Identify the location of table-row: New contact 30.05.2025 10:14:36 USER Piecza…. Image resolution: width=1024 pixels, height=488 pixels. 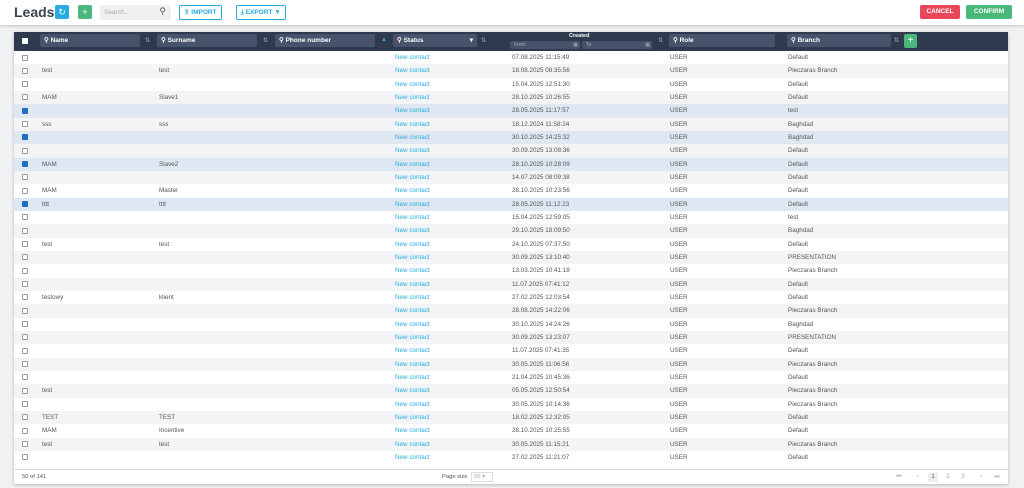
(511, 404).